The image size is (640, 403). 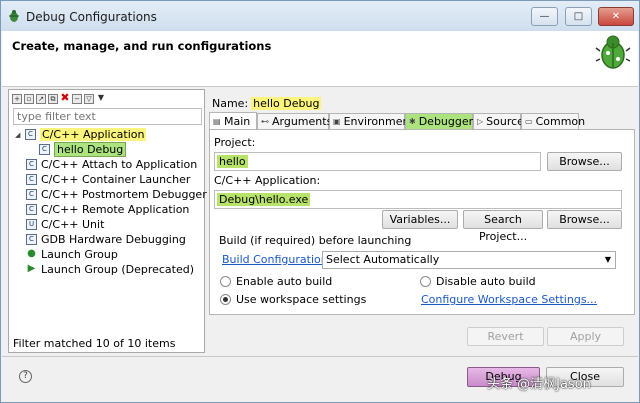 I want to click on gdb-hardware-icon: C, so click(x=31, y=239).